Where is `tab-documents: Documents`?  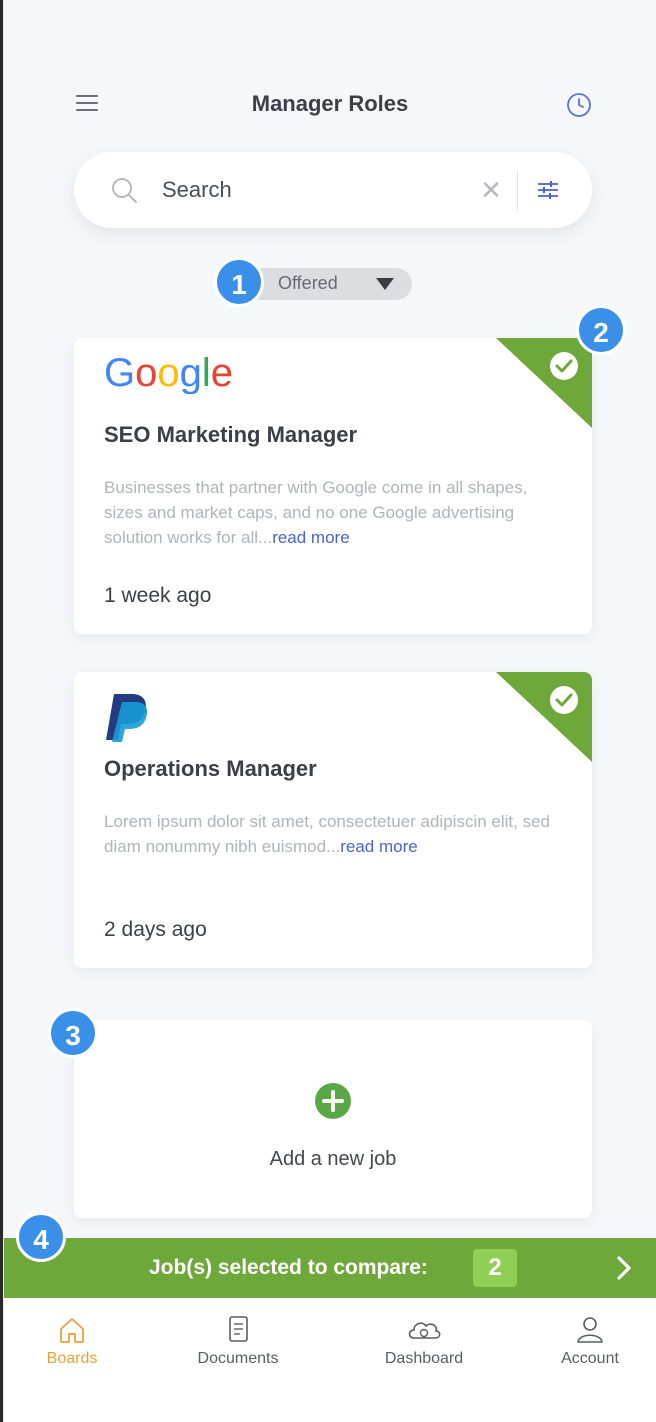
tab-documents: Documents is located at coordinates (238, 1341).